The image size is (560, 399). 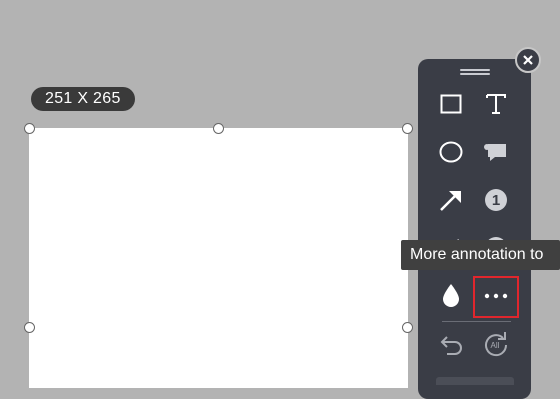 I want to click on arrow-icon, so click(x=450, y=201).